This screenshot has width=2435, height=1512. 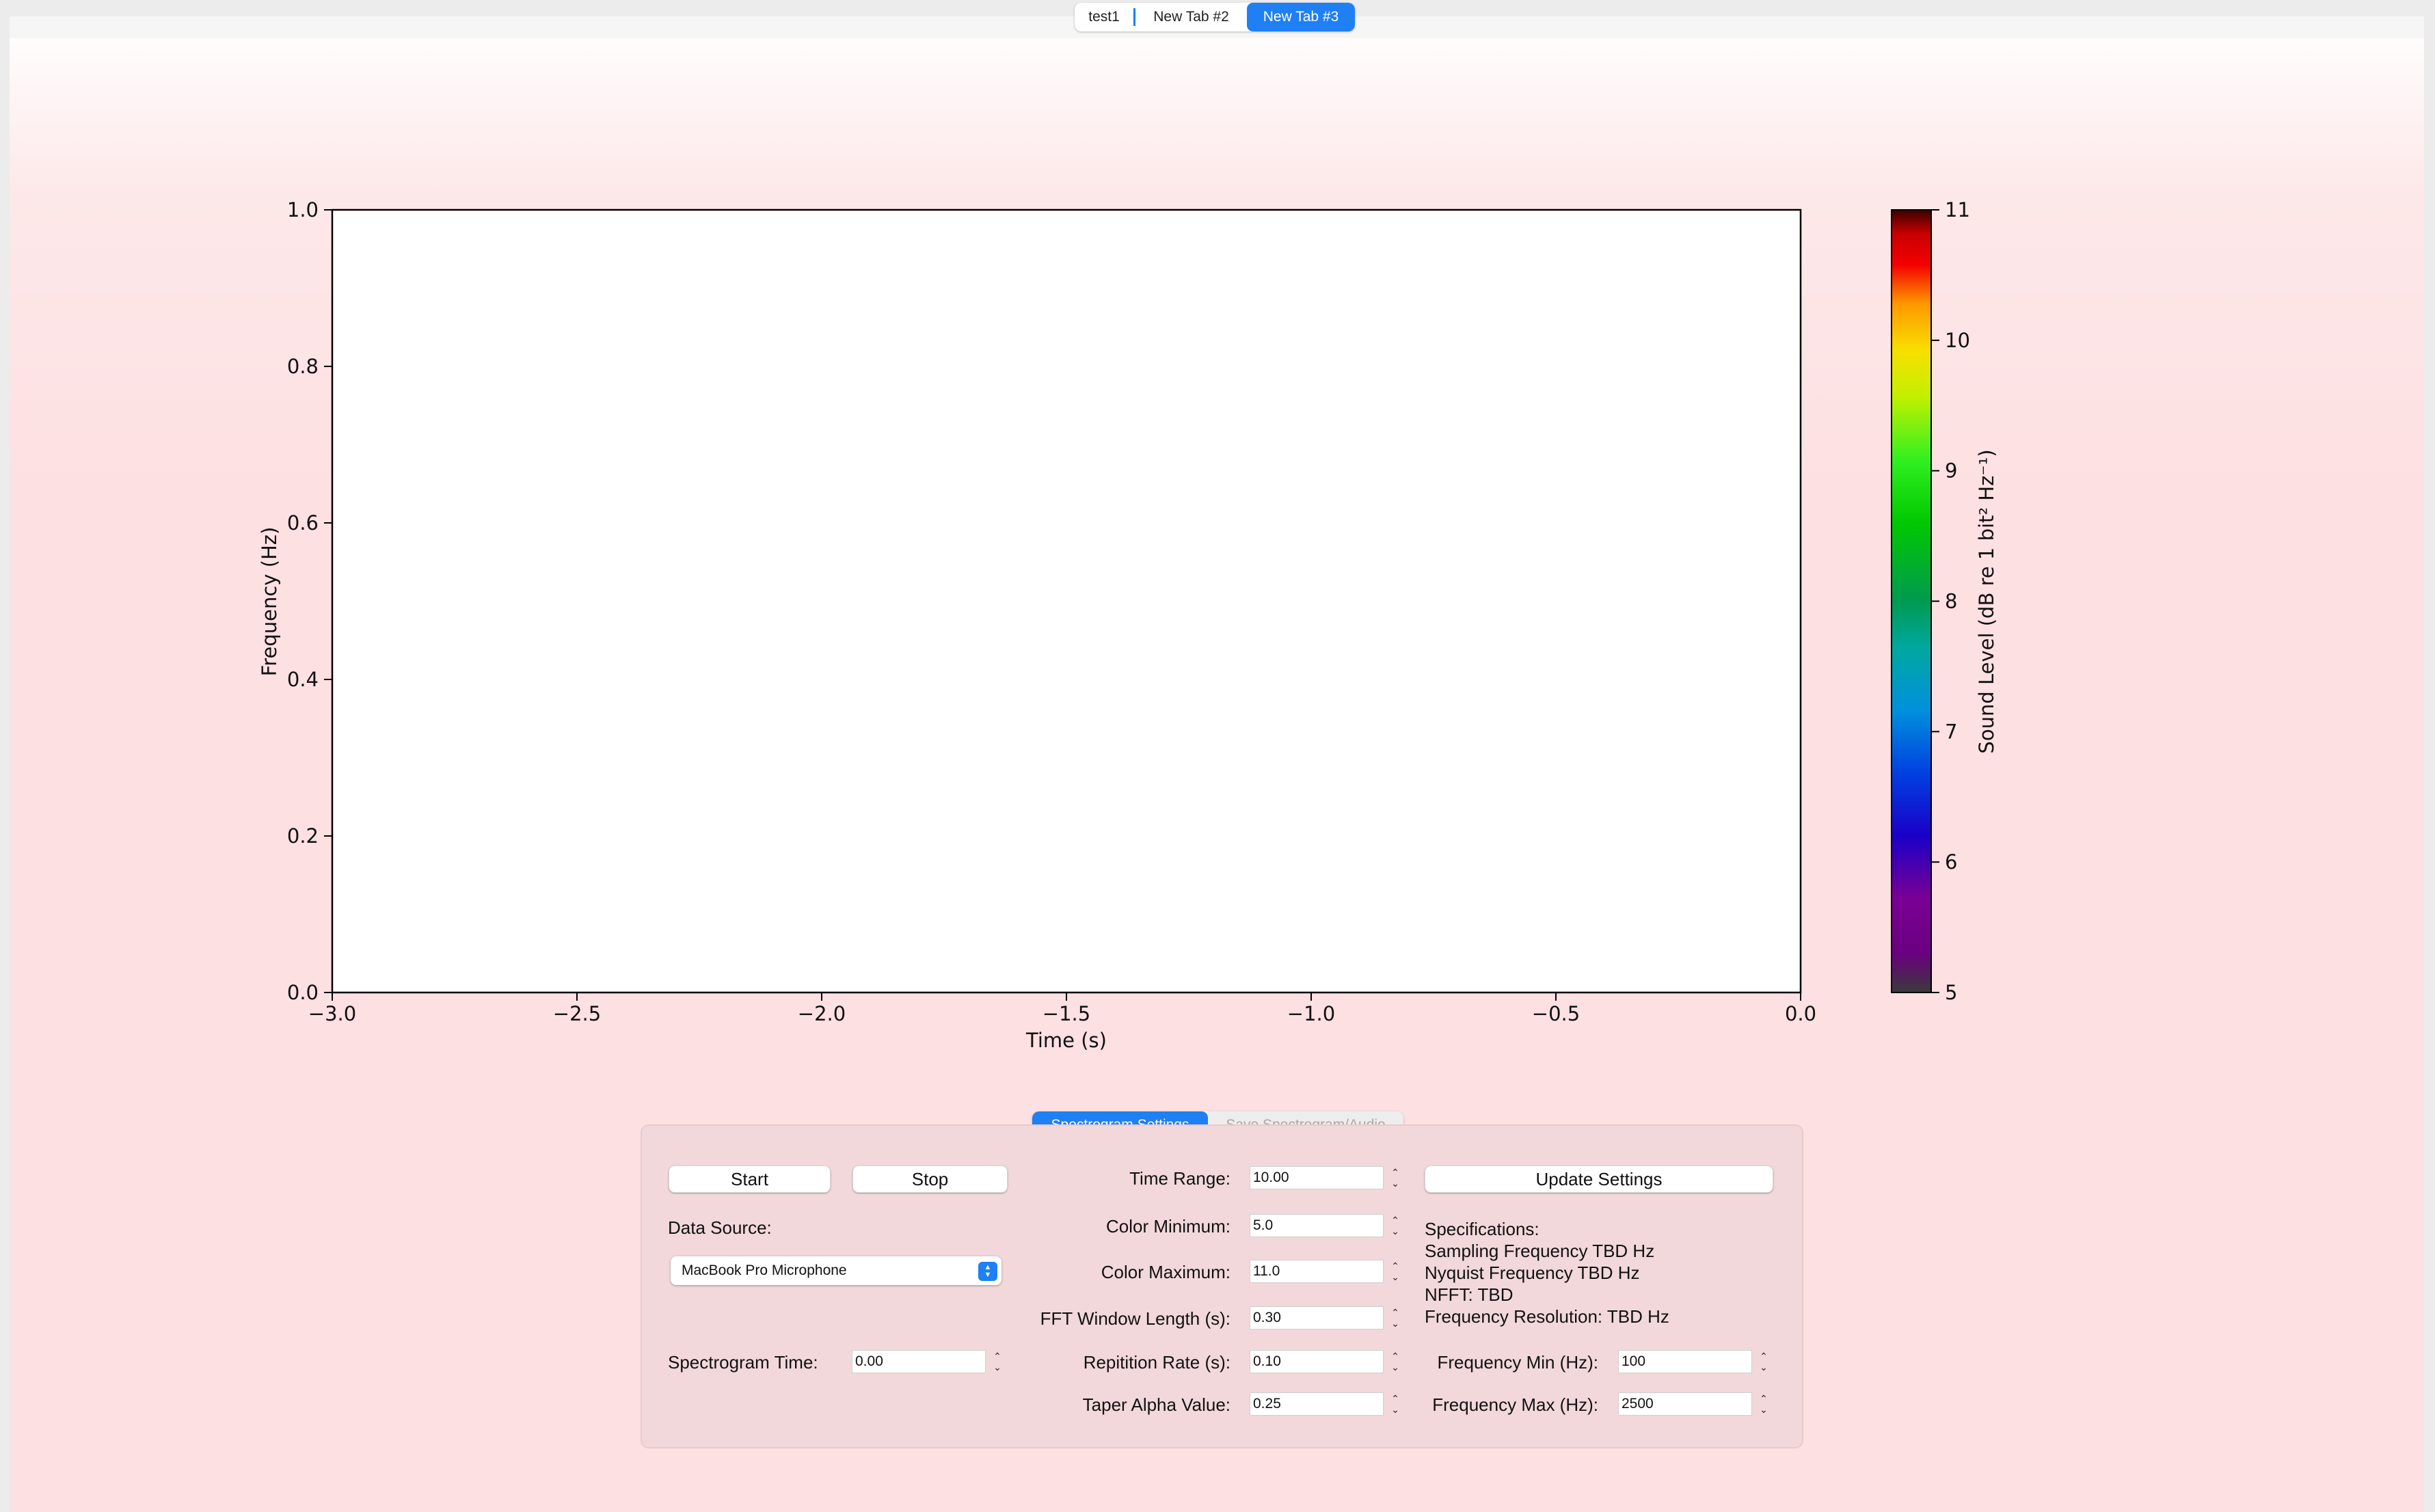 What do you see at coordinates (1957, 340) in the screenshot?
I see `colorbar-tick-label: 10` at bounding box center [1957, 340].